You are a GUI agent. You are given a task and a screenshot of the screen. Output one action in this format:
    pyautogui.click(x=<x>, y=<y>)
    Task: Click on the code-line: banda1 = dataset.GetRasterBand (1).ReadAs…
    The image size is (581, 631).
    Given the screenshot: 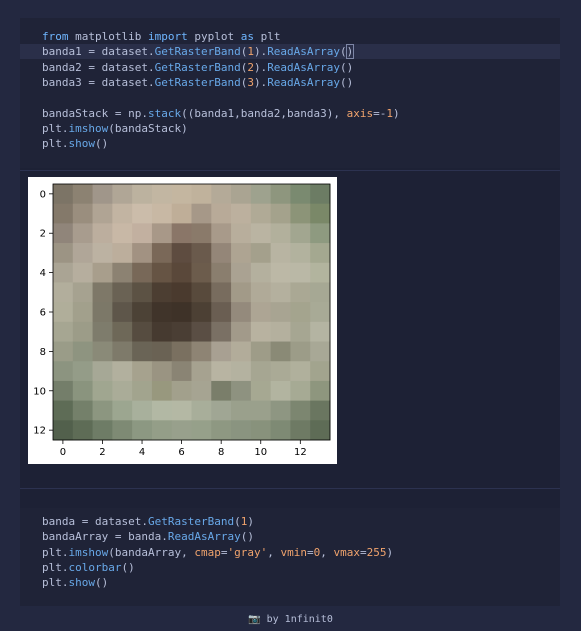 What is the action you would take?
    pyautogui.click(x=290, y=52)
    